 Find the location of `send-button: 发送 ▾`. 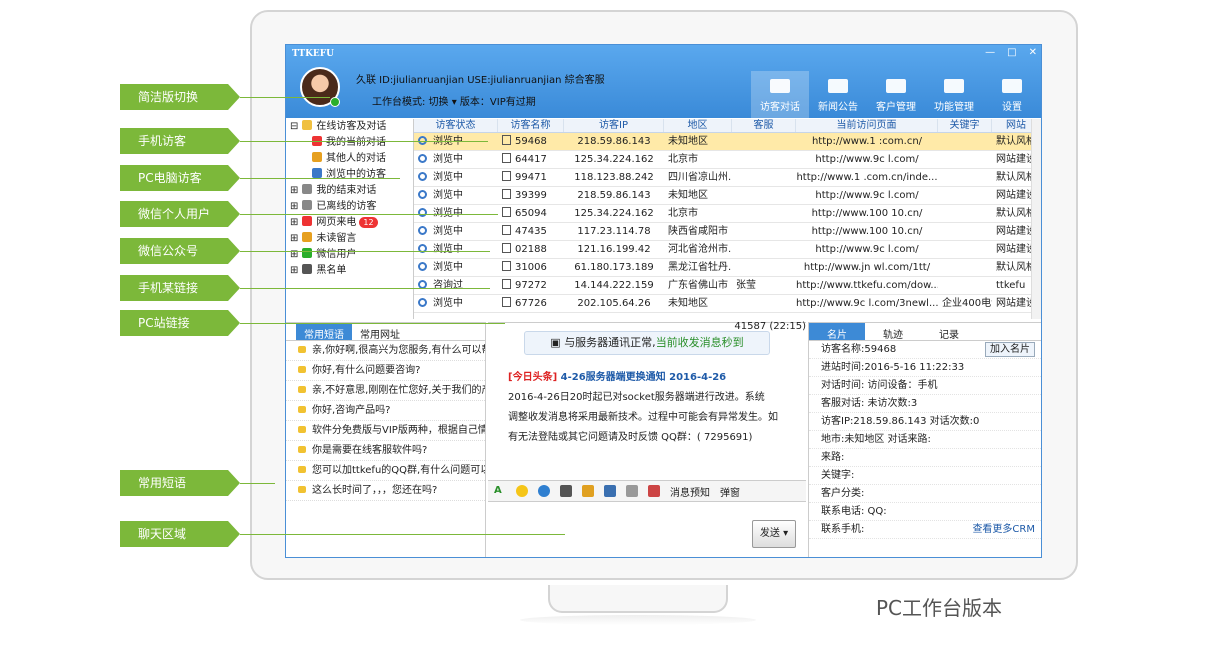

send-button: 发送 ▾ is located at coordinates (774, 534).